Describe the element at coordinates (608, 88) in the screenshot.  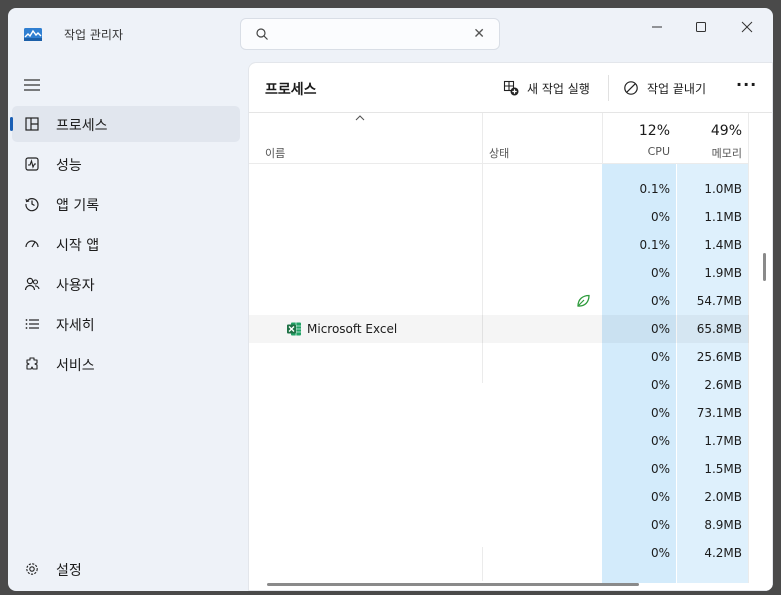
I see `command-separator` at that location.